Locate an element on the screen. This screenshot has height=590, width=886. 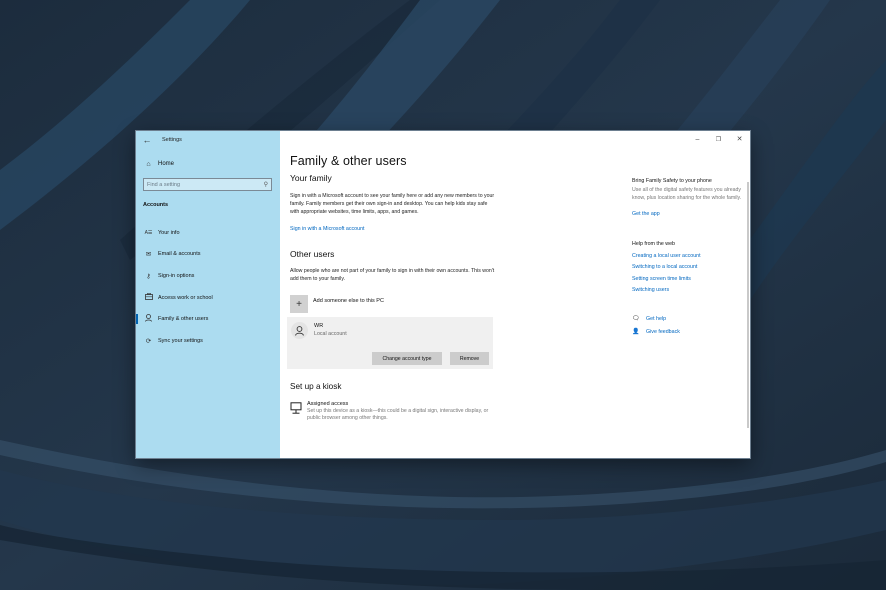
home-icon: ⌂ is located at coordinates (148, 164).